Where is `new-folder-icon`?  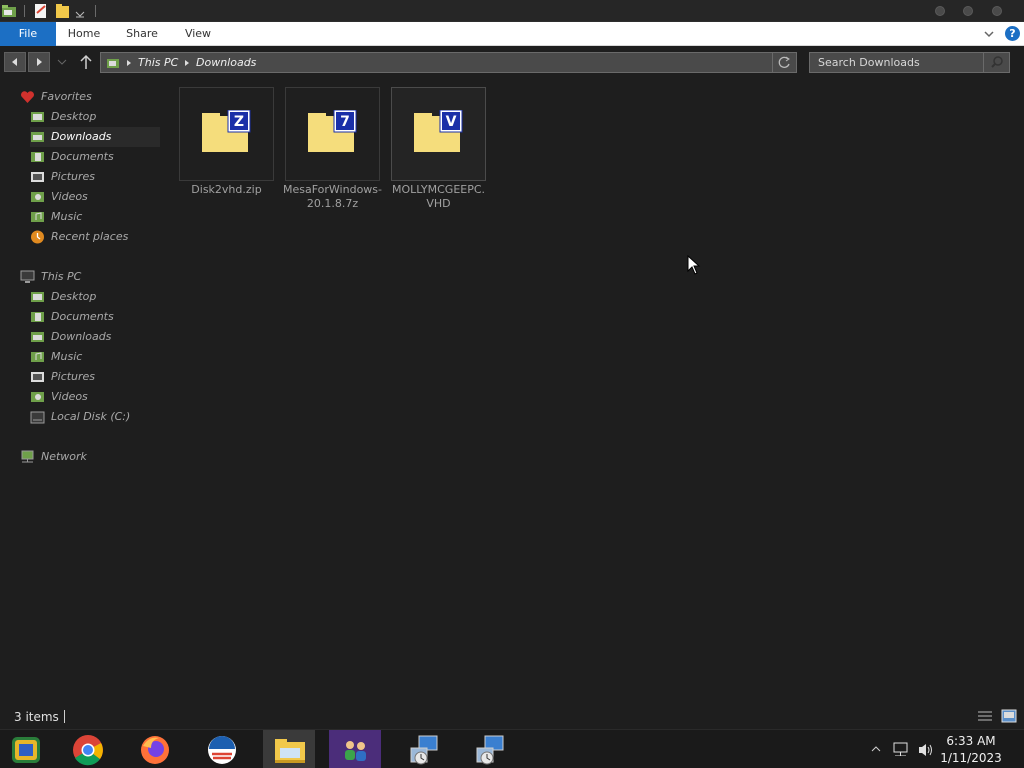
new-folder-icon is located at coordinates (63, 11).